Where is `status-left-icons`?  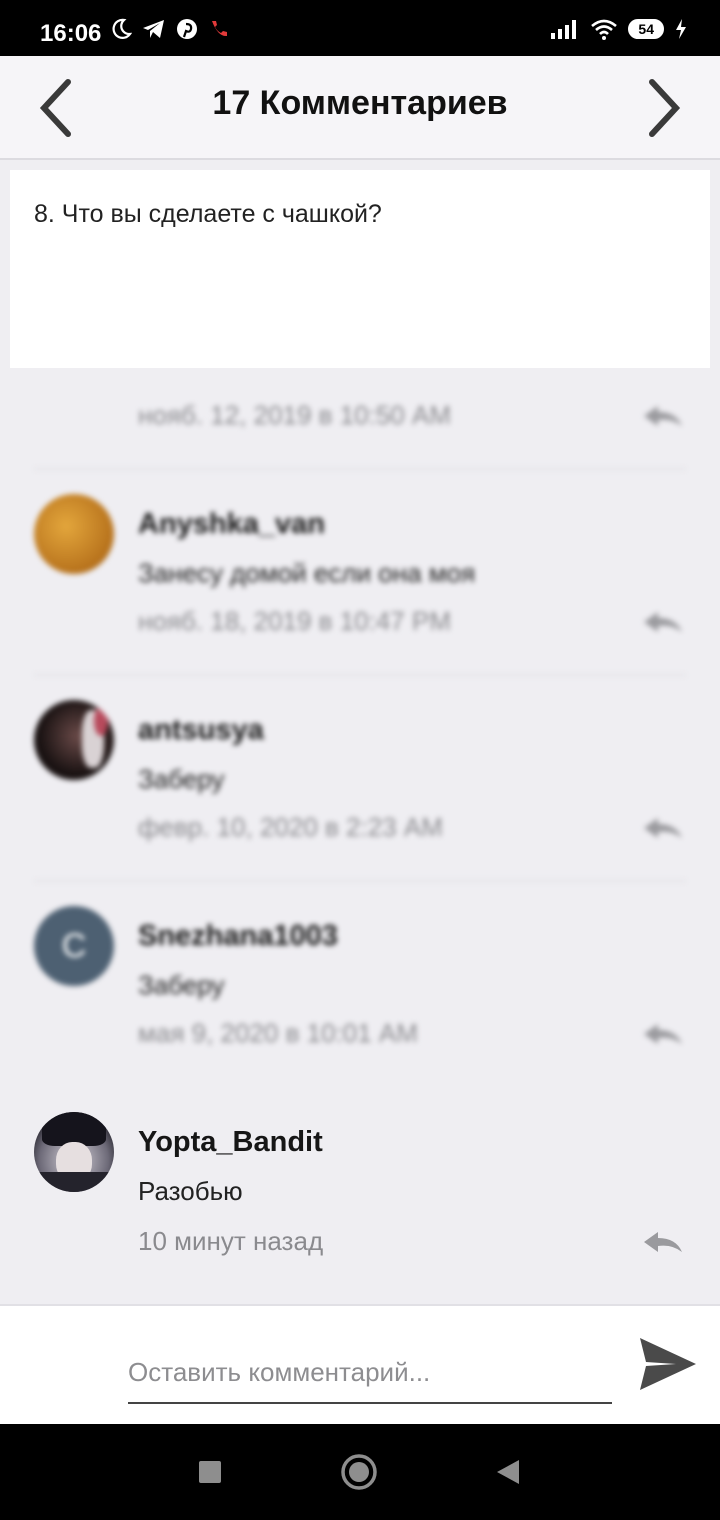 status-left-icons is located at coordinates (170, 29).